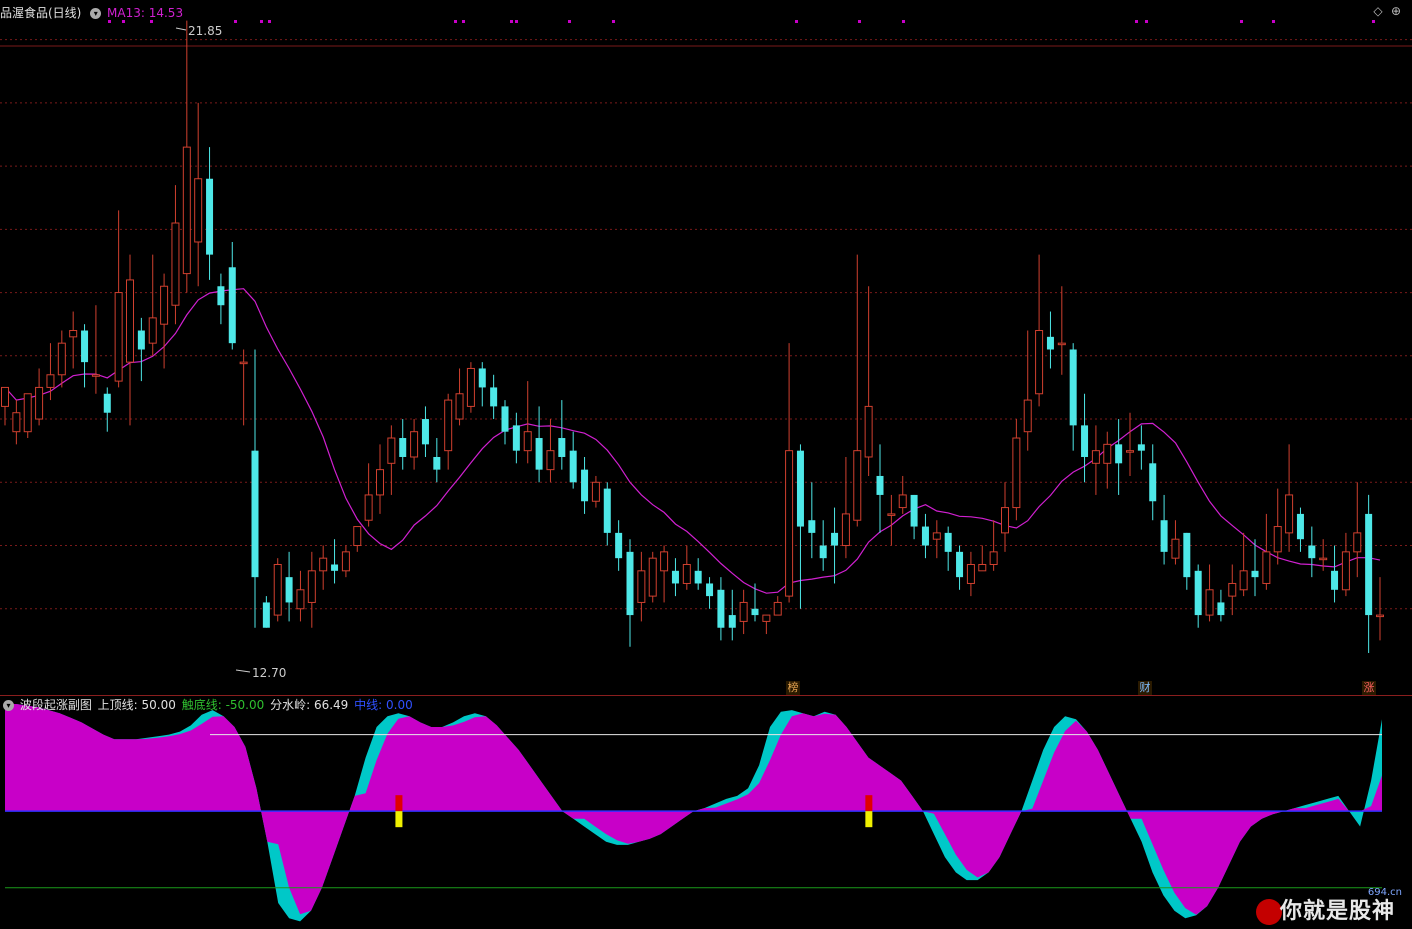  I want to click on logo-icon, so click(1269, 912).